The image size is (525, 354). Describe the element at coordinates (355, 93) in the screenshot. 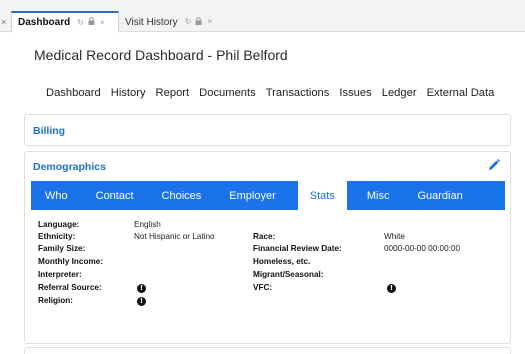

I see `menu-issues: Issues` at that location.